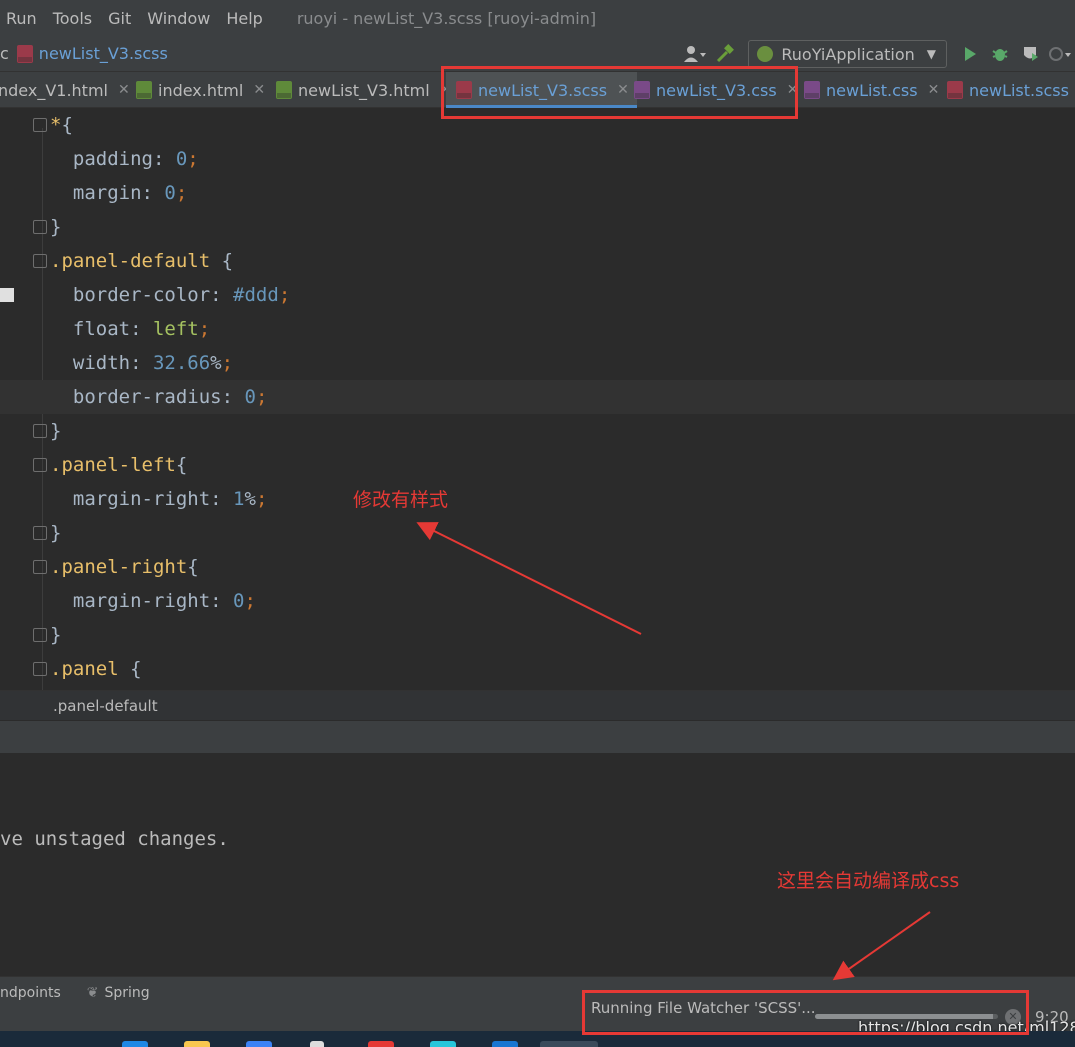  I want to click on css-value: 32.66, so click(181, 363).